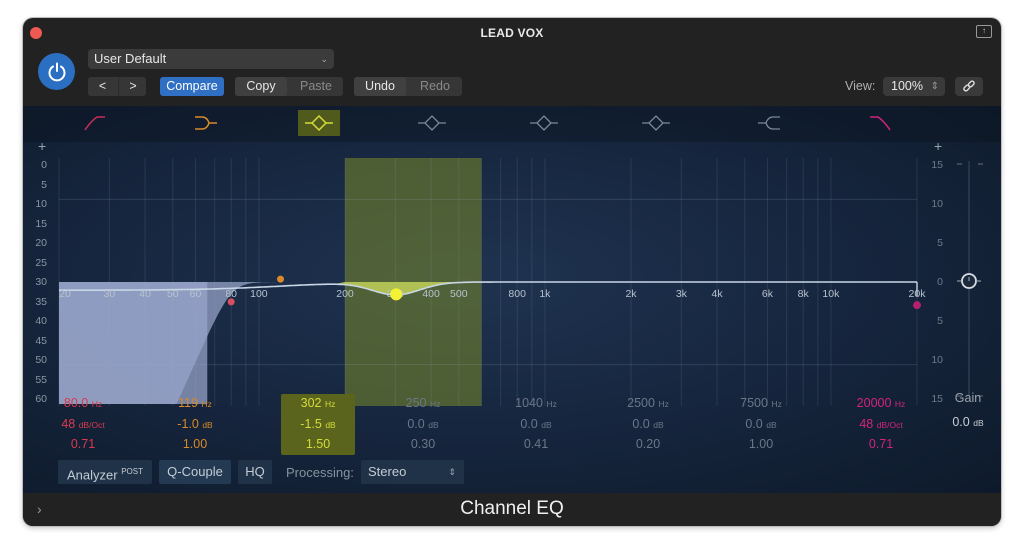 This screenshot has height=554, width=1024. What do you see at coordinates (345, 294) in the screenshot?
I see `frequency-label: 200` at bounding box center [345, 294].